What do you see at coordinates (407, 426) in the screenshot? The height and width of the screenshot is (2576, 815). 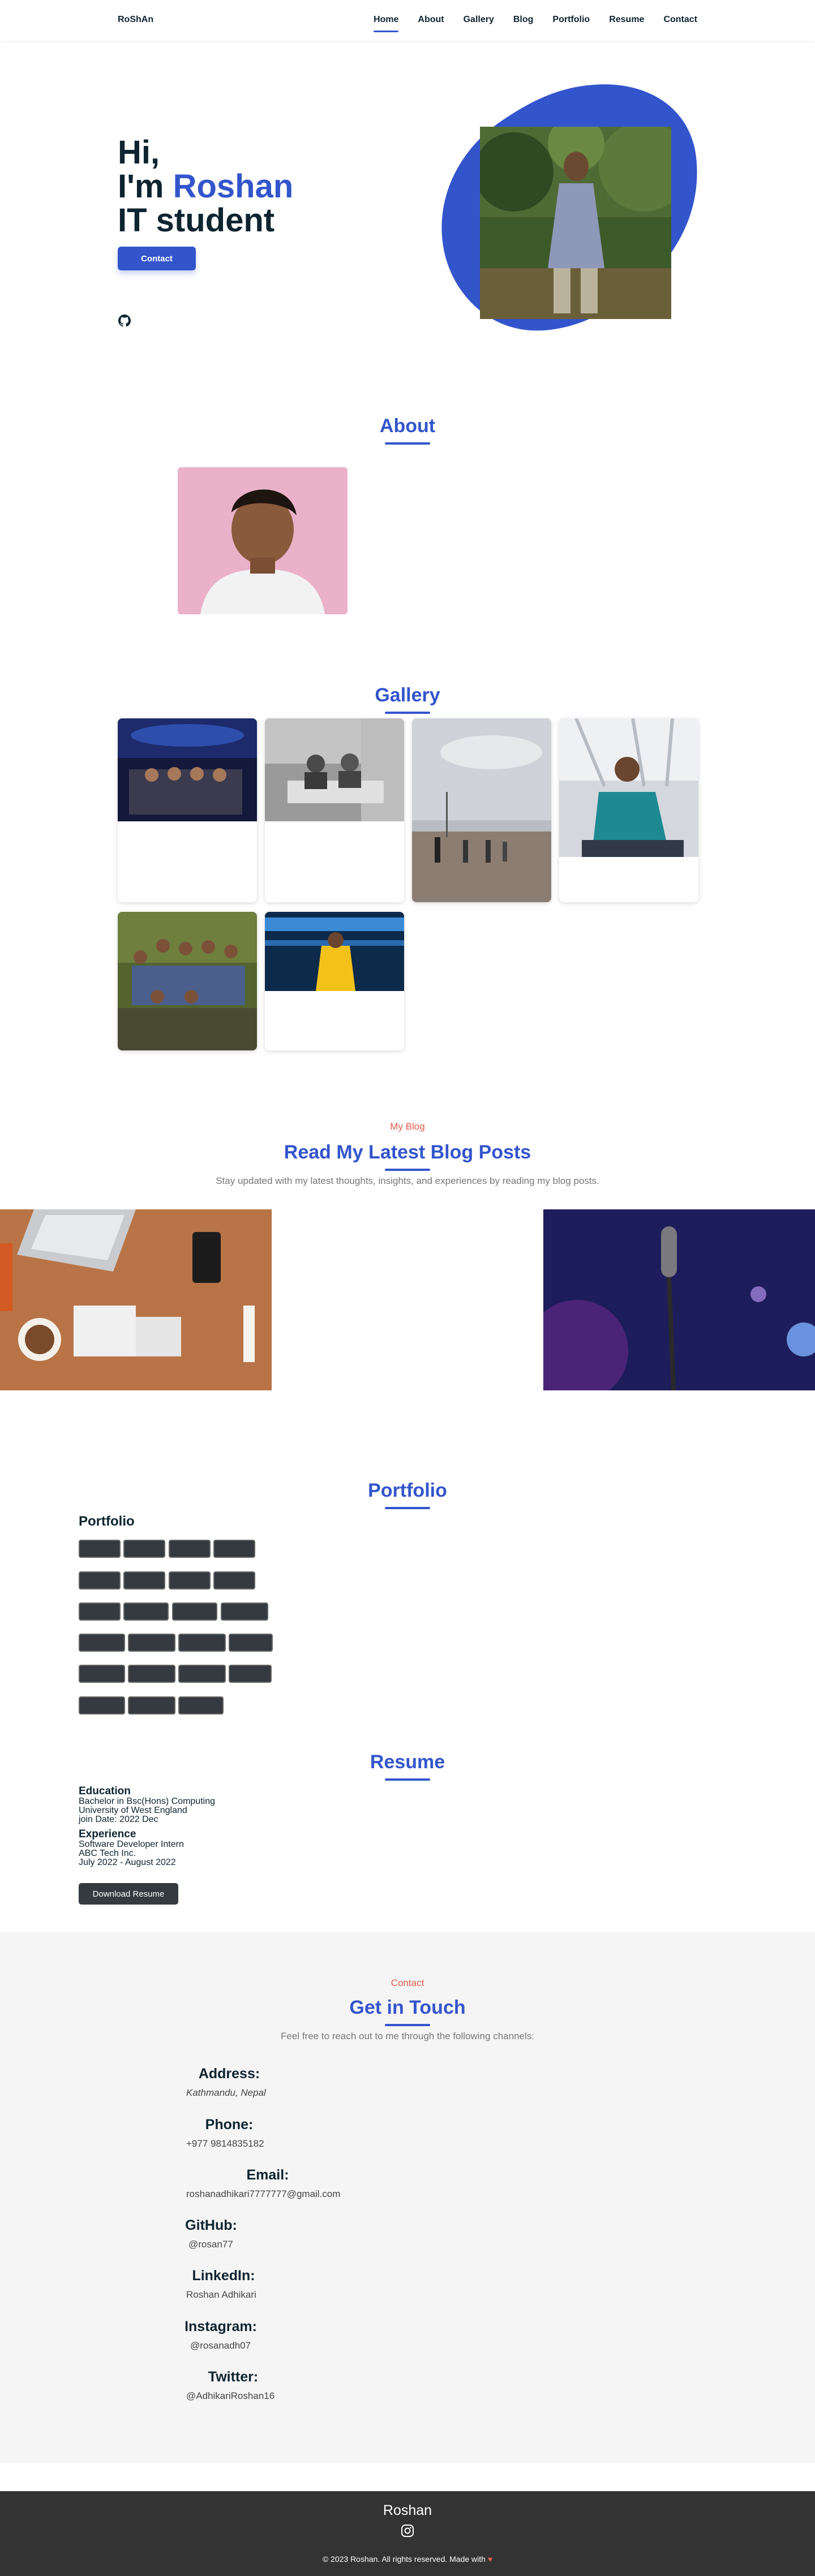 I see `about-title: About` at bounding box center [407, 426].